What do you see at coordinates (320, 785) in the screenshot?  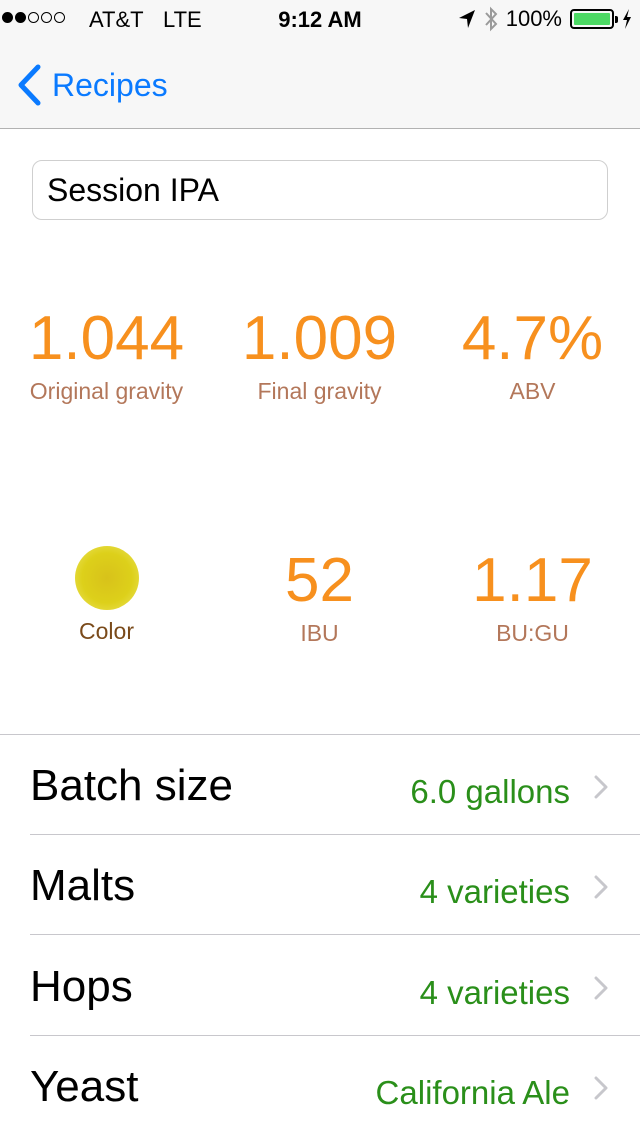 I see `row-batch-size: Batch size 6.0 gallons` at bounding box center [320, 785].